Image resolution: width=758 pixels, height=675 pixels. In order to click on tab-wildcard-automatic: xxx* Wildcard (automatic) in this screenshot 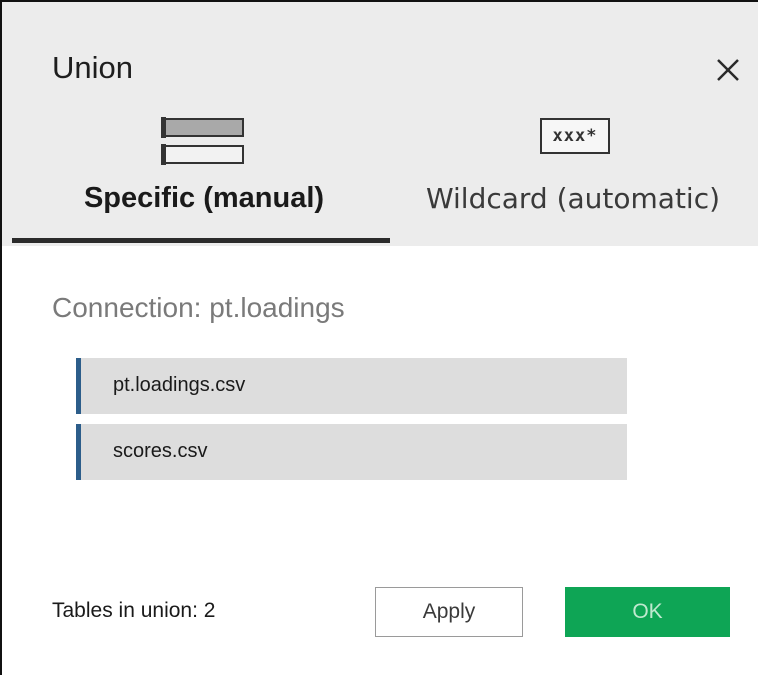, I will do `click(573, 177)`.